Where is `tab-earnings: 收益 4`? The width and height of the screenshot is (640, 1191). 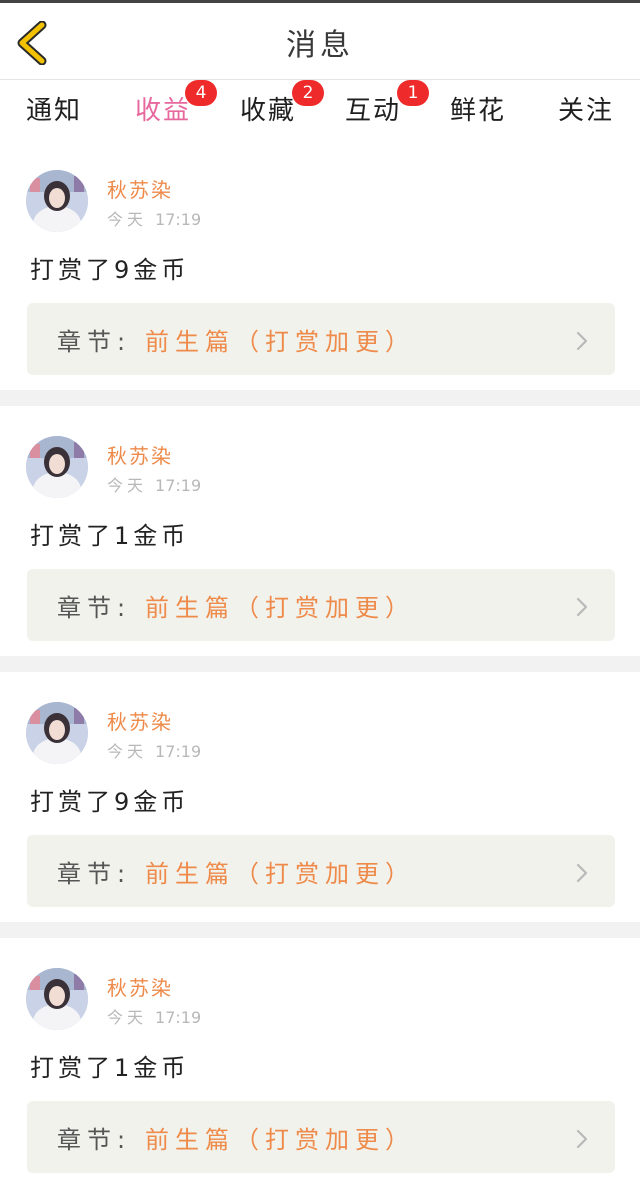 tab-earnings: 收益 4 is located at coordinates (176, 112).